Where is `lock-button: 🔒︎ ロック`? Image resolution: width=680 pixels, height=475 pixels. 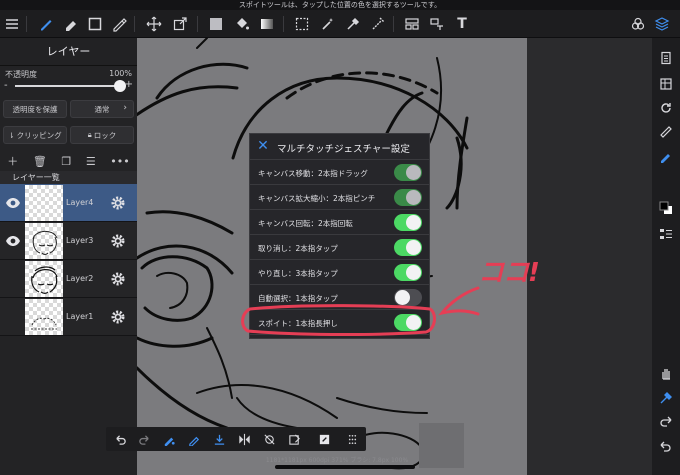
lock-button: 🔒︎ ロック is located at coordinates (102, 135).